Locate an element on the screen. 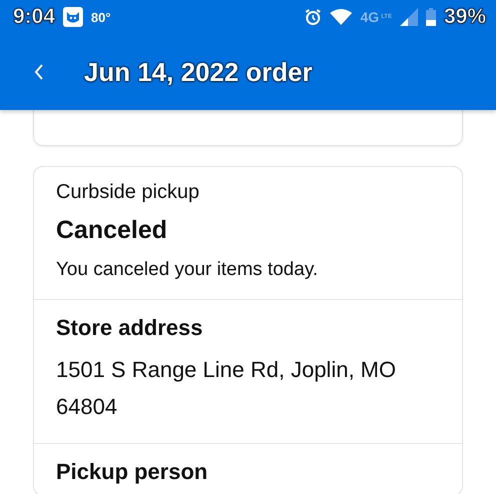 Image resolution: width=496 pixels, height=494 pixels. status-message: You canceled your items today. is located at coordinates (187, 270).